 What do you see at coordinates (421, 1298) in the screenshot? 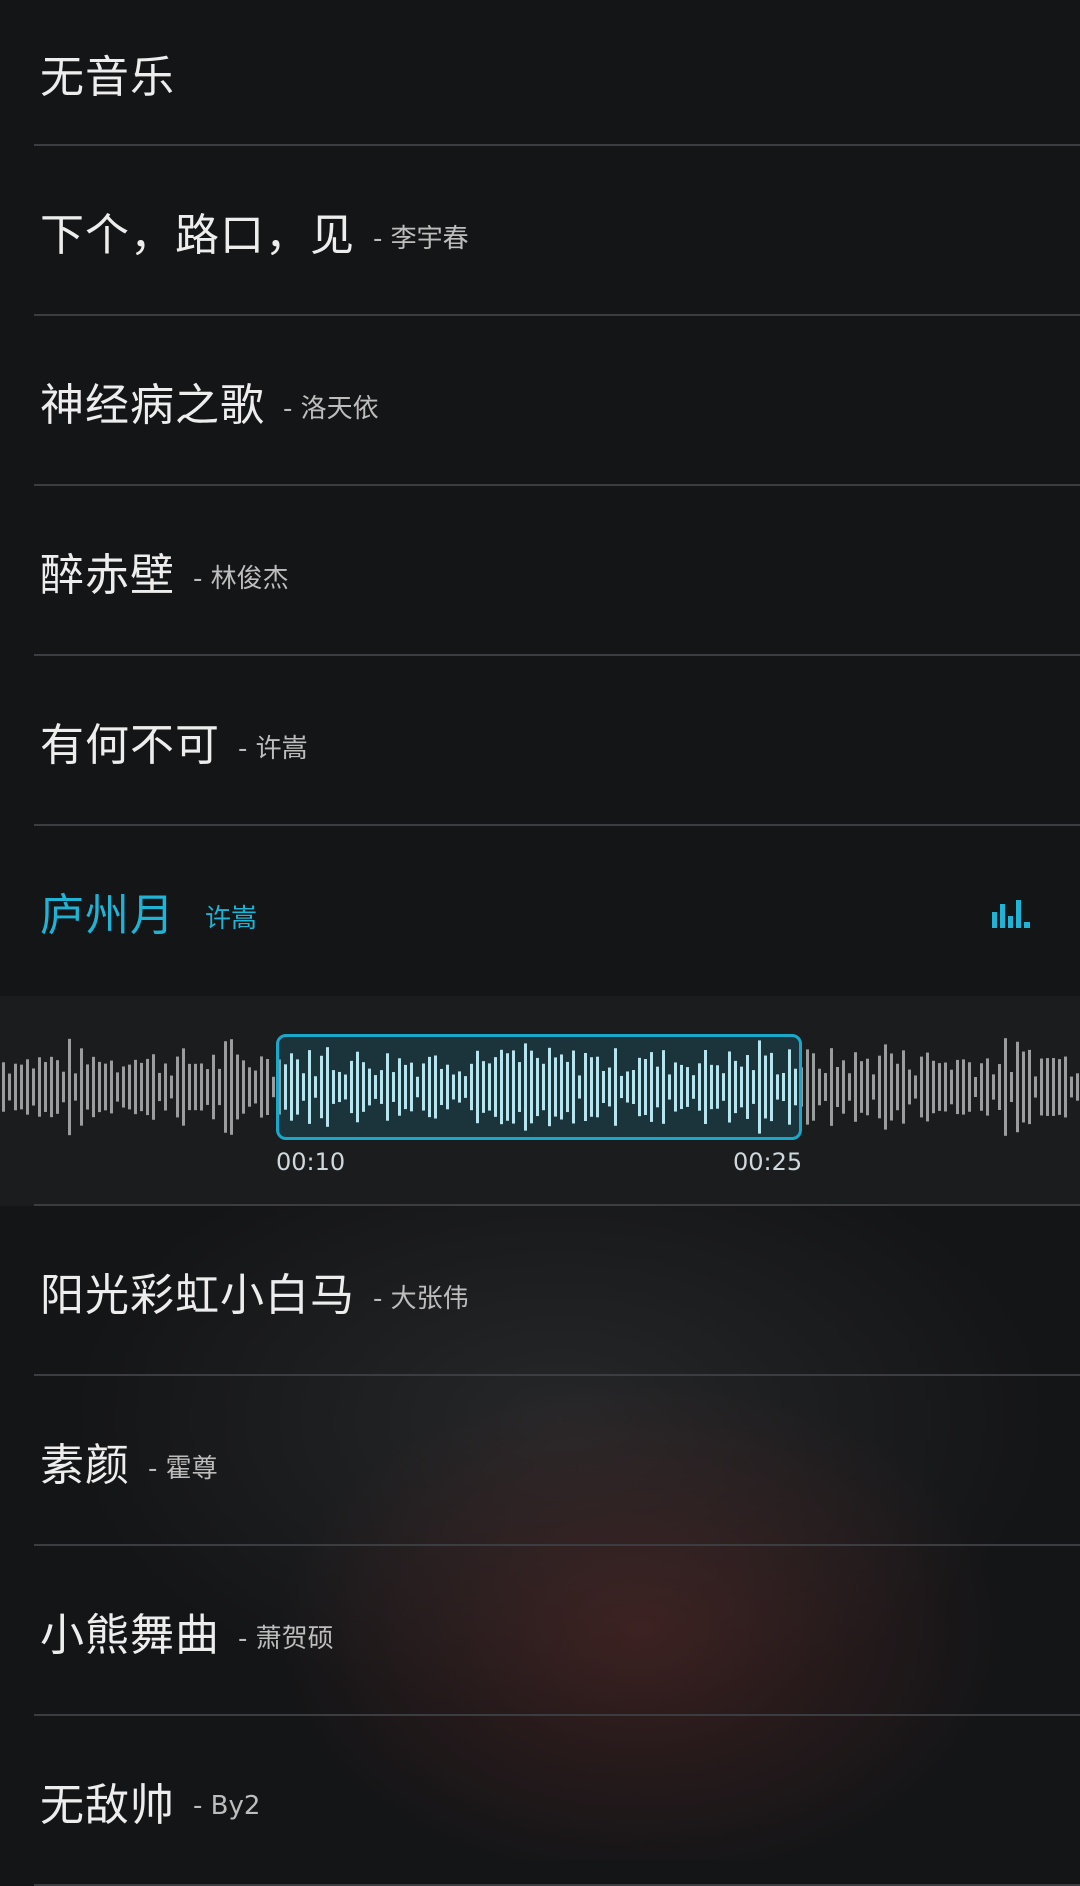
I see `song-artist: - 大张伟` at bounding box center [421, 1298].